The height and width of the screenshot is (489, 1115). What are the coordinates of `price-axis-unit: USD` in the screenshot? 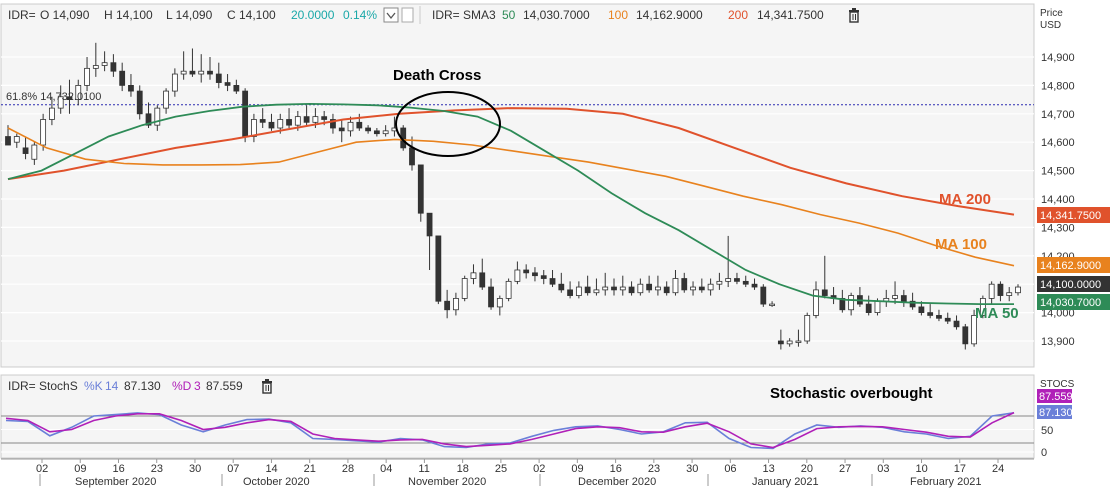 It's located at (1050, 25).